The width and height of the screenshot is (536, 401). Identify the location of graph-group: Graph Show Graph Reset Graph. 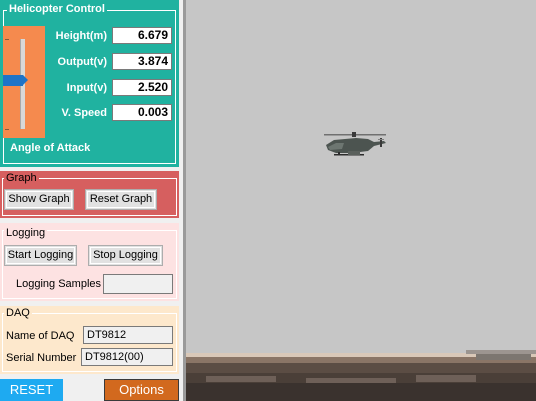
(89, 194).